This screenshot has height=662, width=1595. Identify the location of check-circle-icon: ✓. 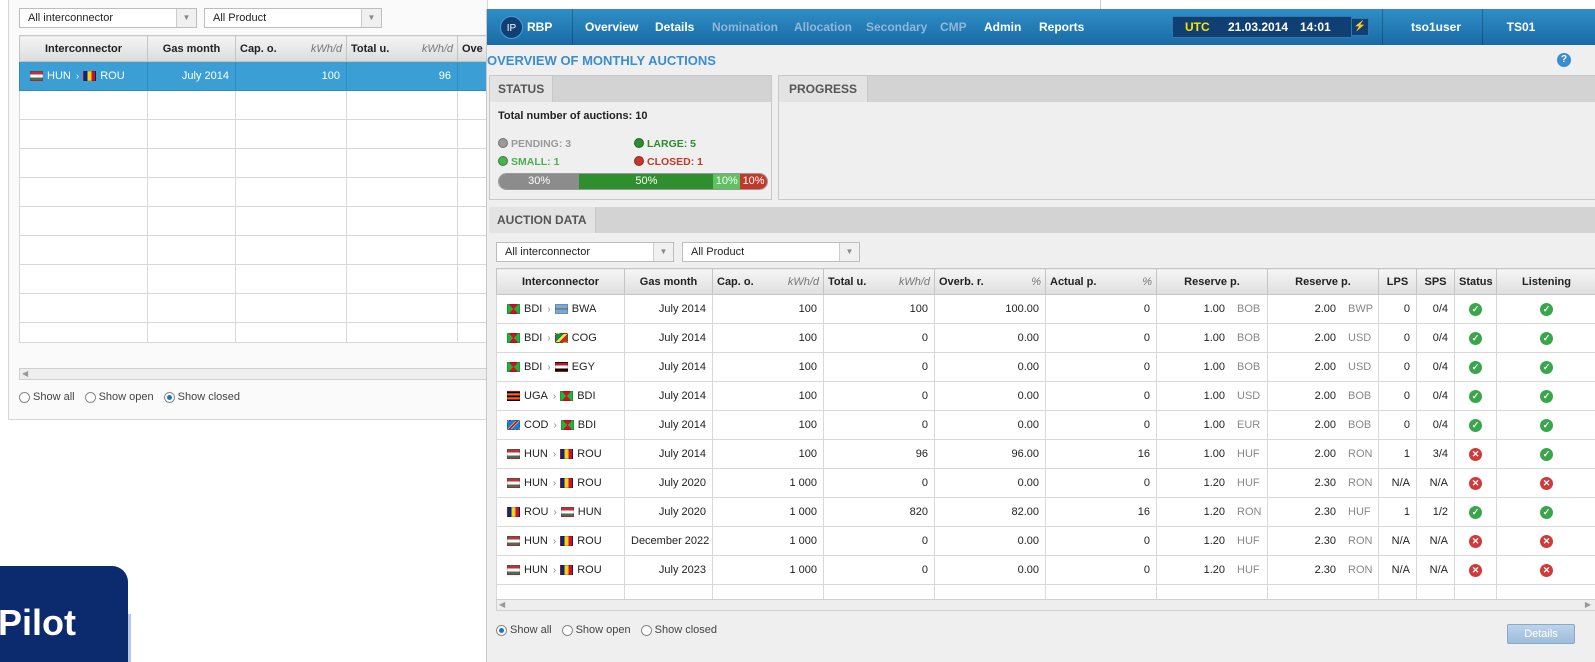
(1475, 309).